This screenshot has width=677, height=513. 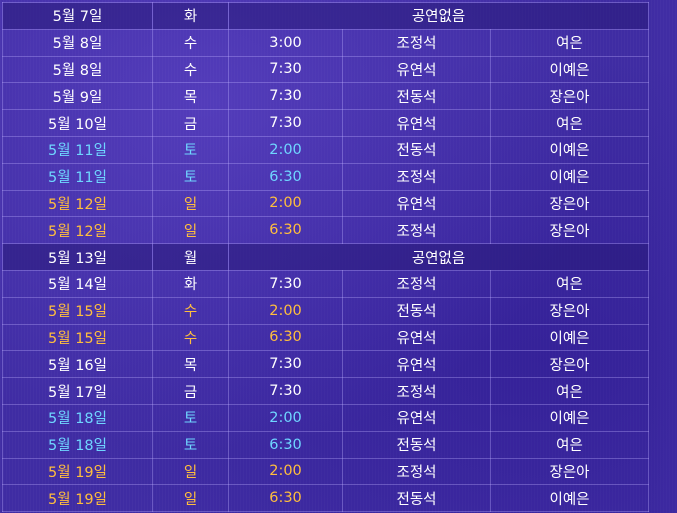 I want to click on schedule-row: 5월 10일 금 7:30 유연석 여은, so click(x=325, y=123).